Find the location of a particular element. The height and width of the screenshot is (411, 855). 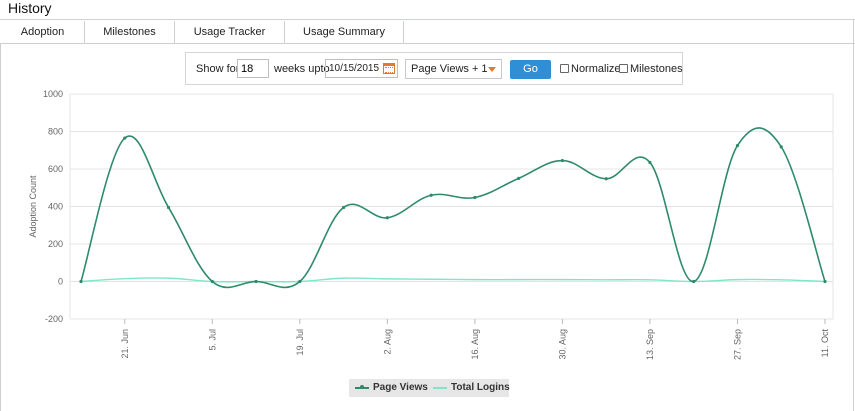

metric-select: Page Views + 1 is located at coordinates (453, 69).